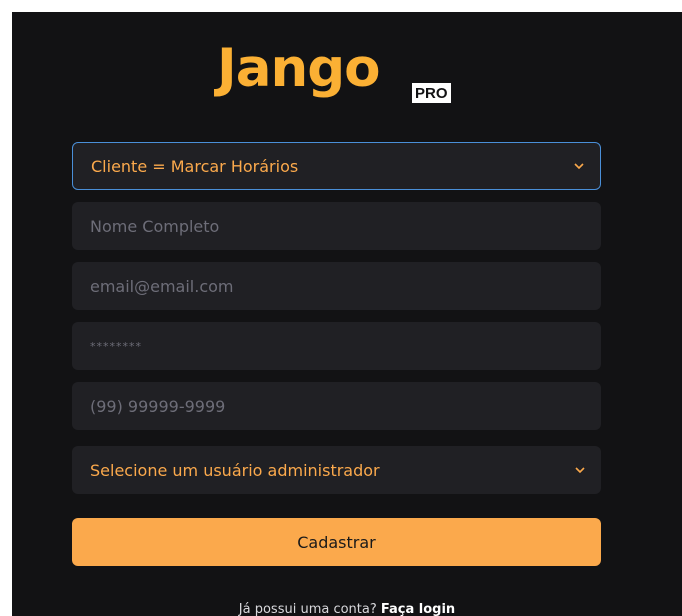 This screenshot has width=682, height=616. I want to click on admin-select-value: Selecione um usuário administrador, so click(235, 470).